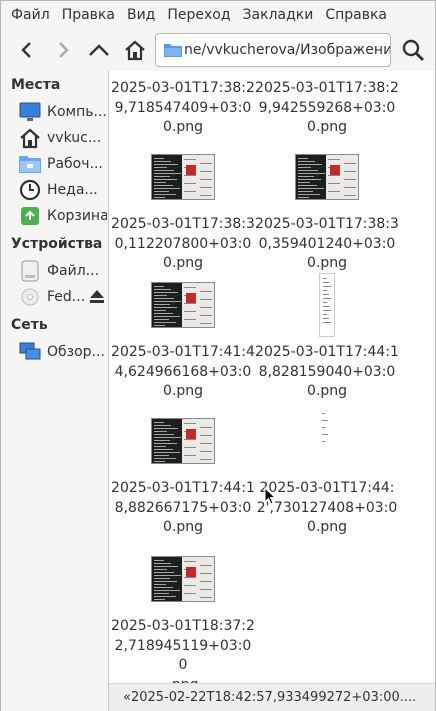 The height and width of the screenshot is (711, 436). I want to click on file-name: 2025-03-01T17:44: 2',730127408+03:0 0.png, so click(327, 507).